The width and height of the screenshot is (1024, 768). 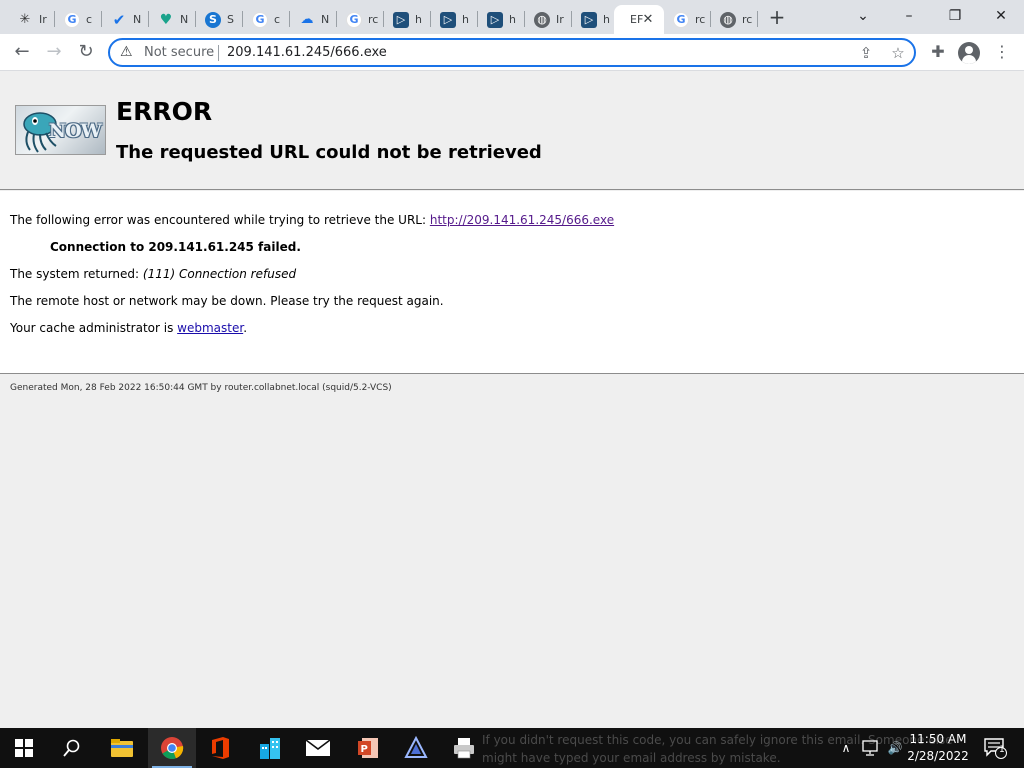 I want to click on page-title: ERROR, so click(x=164, y=111).